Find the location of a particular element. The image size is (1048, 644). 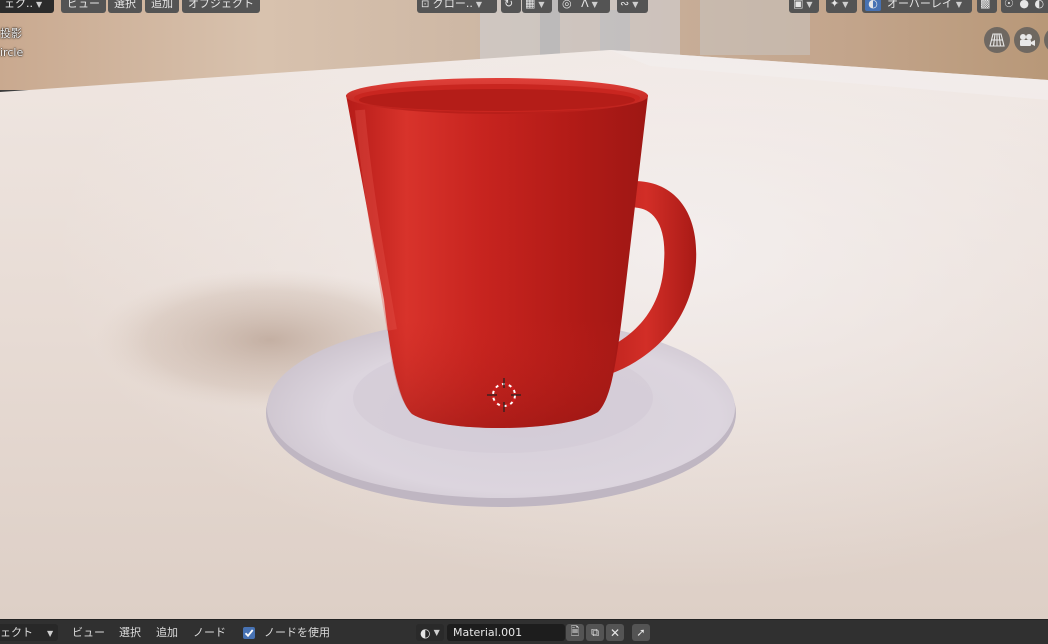

pivot-icon: ↻ is located at coordinates (509, 5).